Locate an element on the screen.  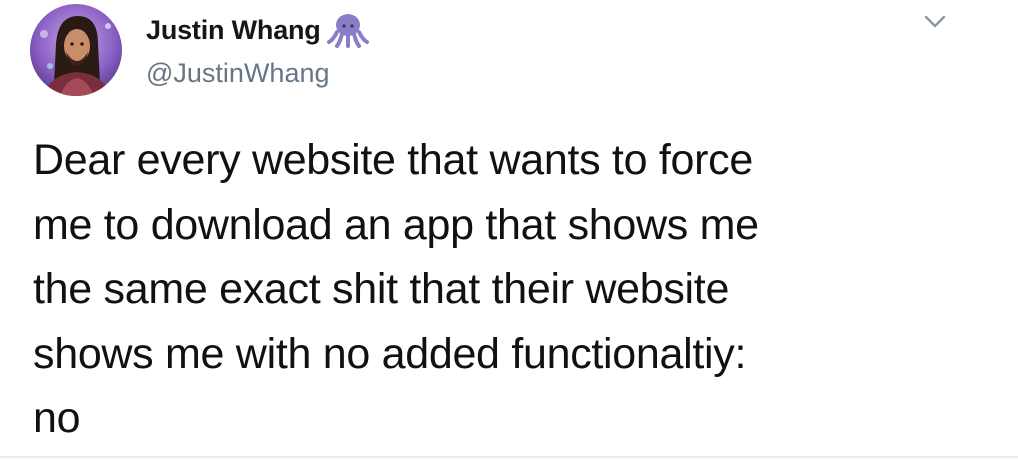
author-name-row: Justin Whang is located at coordinates (257, 30).